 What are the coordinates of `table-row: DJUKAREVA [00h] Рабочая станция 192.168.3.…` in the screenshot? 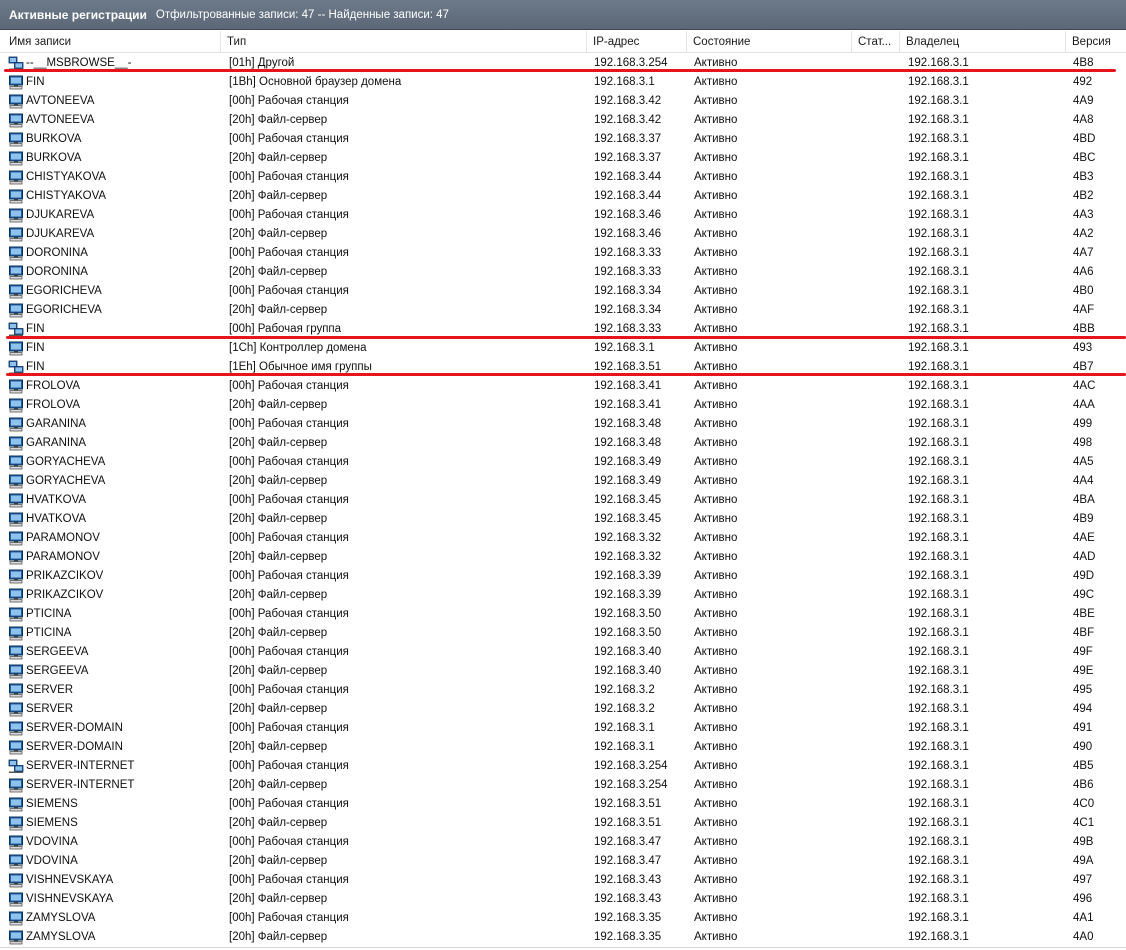 It's located at (563, 215).